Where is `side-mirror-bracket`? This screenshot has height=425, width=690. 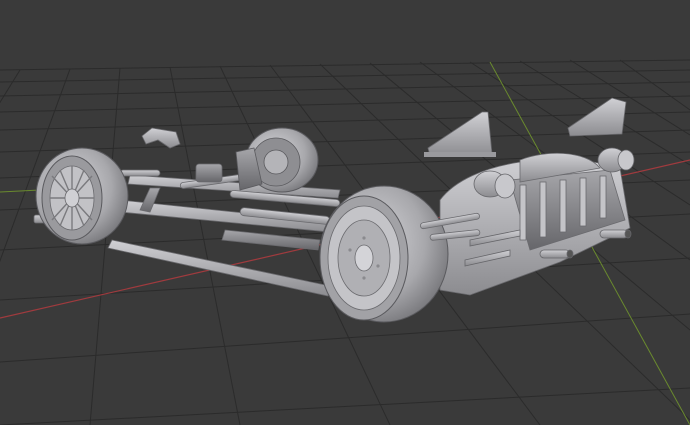 side-mirror-bracket is located at coordinates (161, 138).